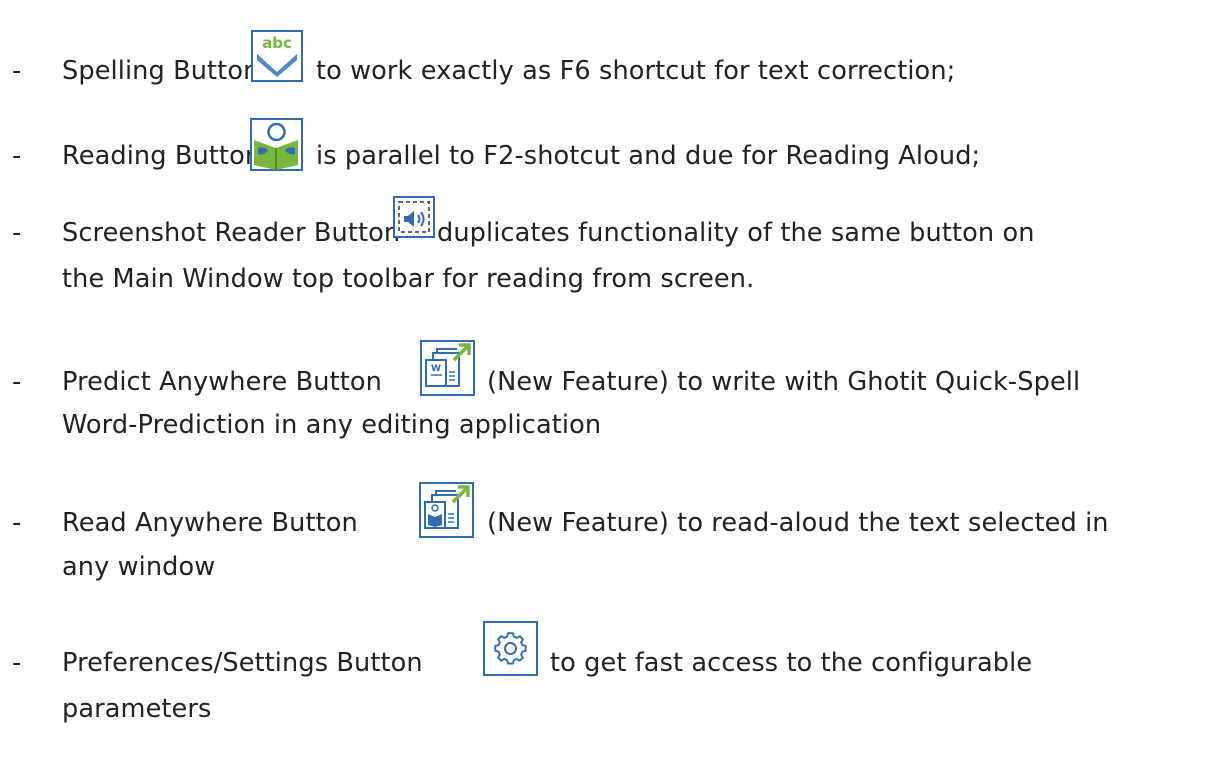 The width and height of the screenshot is (1217, 784). What do you see at coordinates (222, 382) in the screenshot?
I see `item-label-predict-anywhere: Predict Anywhere Button` at bounding box center [222, 382].